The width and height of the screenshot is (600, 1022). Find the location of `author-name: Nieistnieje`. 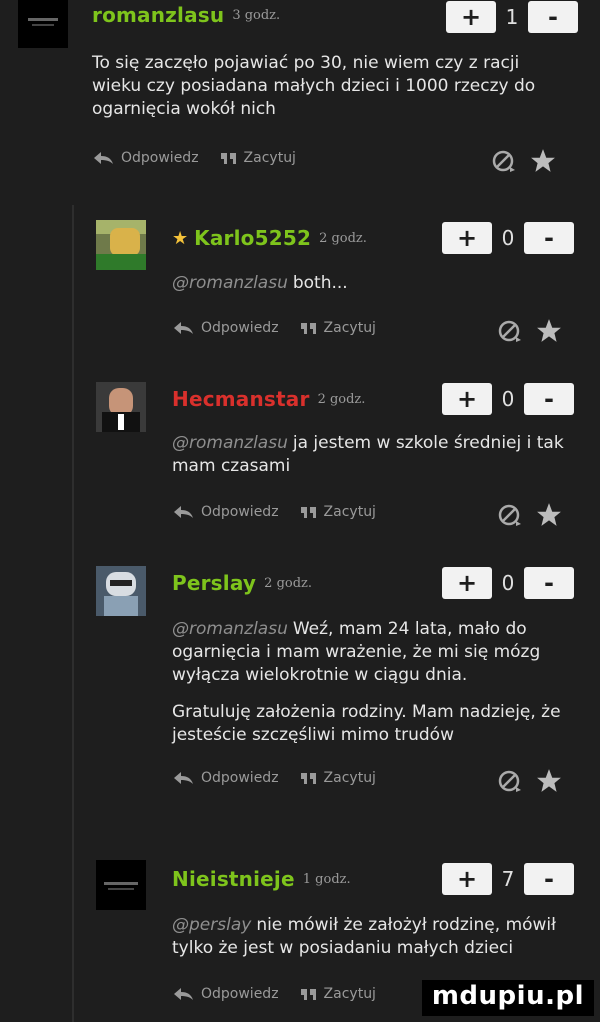

author-name: Nieistnieje is located at coordinates (233, 879).